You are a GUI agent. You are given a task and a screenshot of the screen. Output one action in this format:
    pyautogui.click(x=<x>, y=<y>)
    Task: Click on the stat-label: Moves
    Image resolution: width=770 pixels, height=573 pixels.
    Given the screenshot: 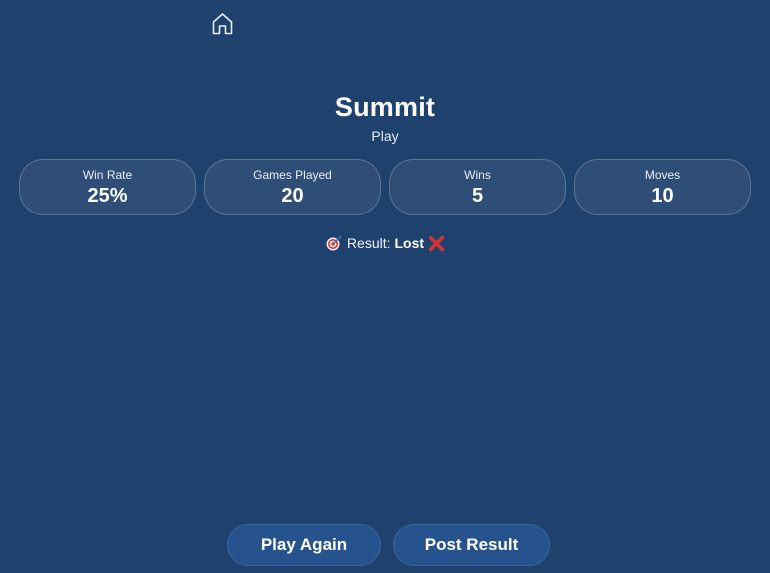 What is the action you would take?
    pyautogui.click(x=662, y=175)
    